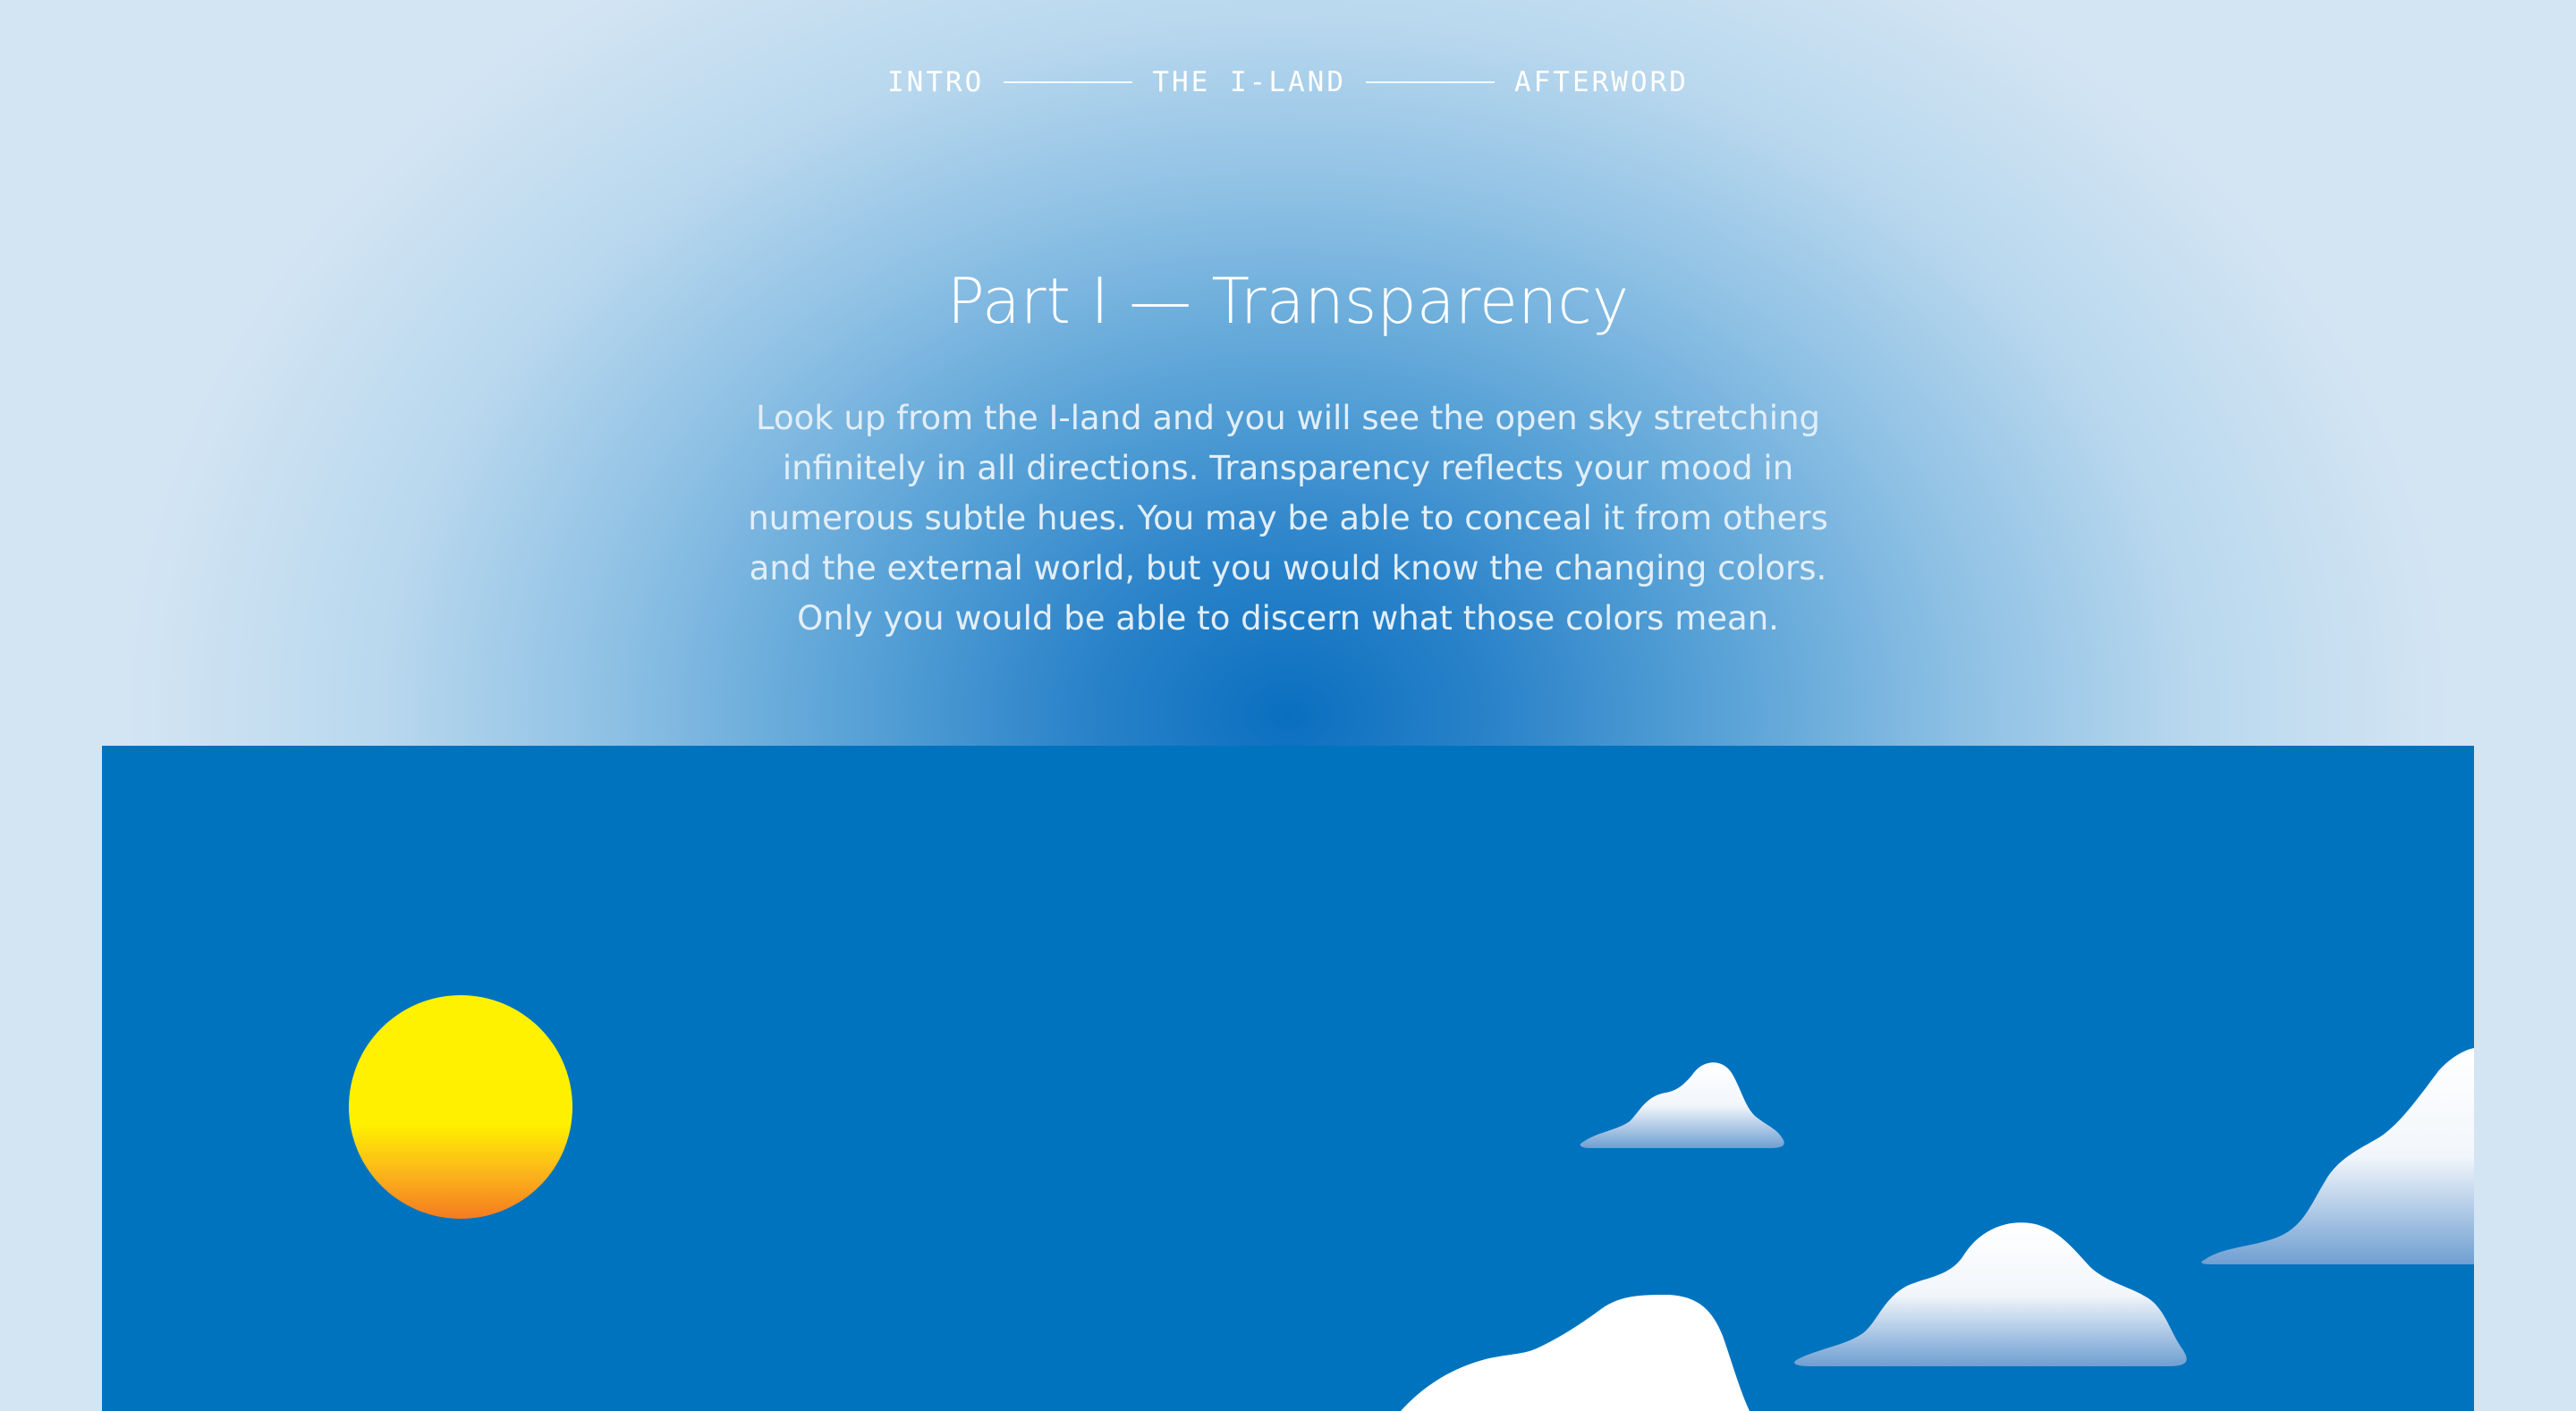 Image resolution: width=2576 pixels, height=1411 pixels. What do you see at coordinates (1990, 1294) in the screenshot?
I see `cloud-middle` at bounding box center [1990, 1294].